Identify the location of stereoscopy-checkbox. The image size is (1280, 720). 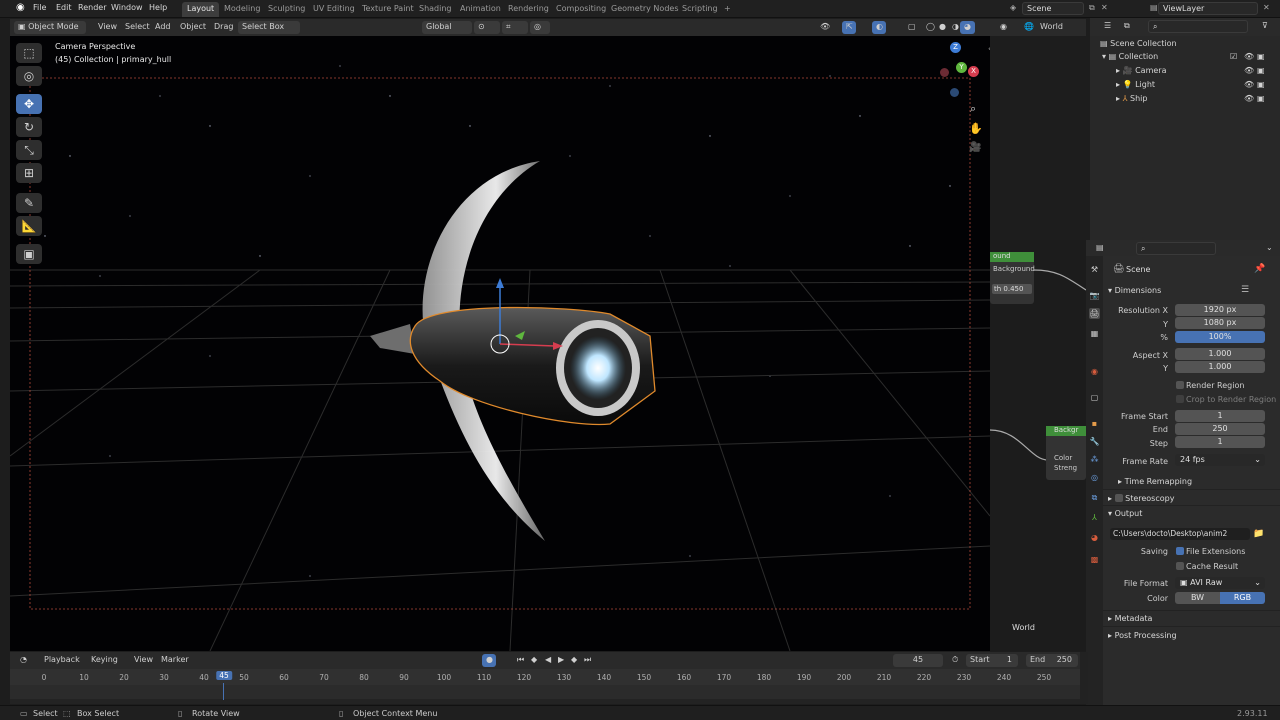
(1118, 498).